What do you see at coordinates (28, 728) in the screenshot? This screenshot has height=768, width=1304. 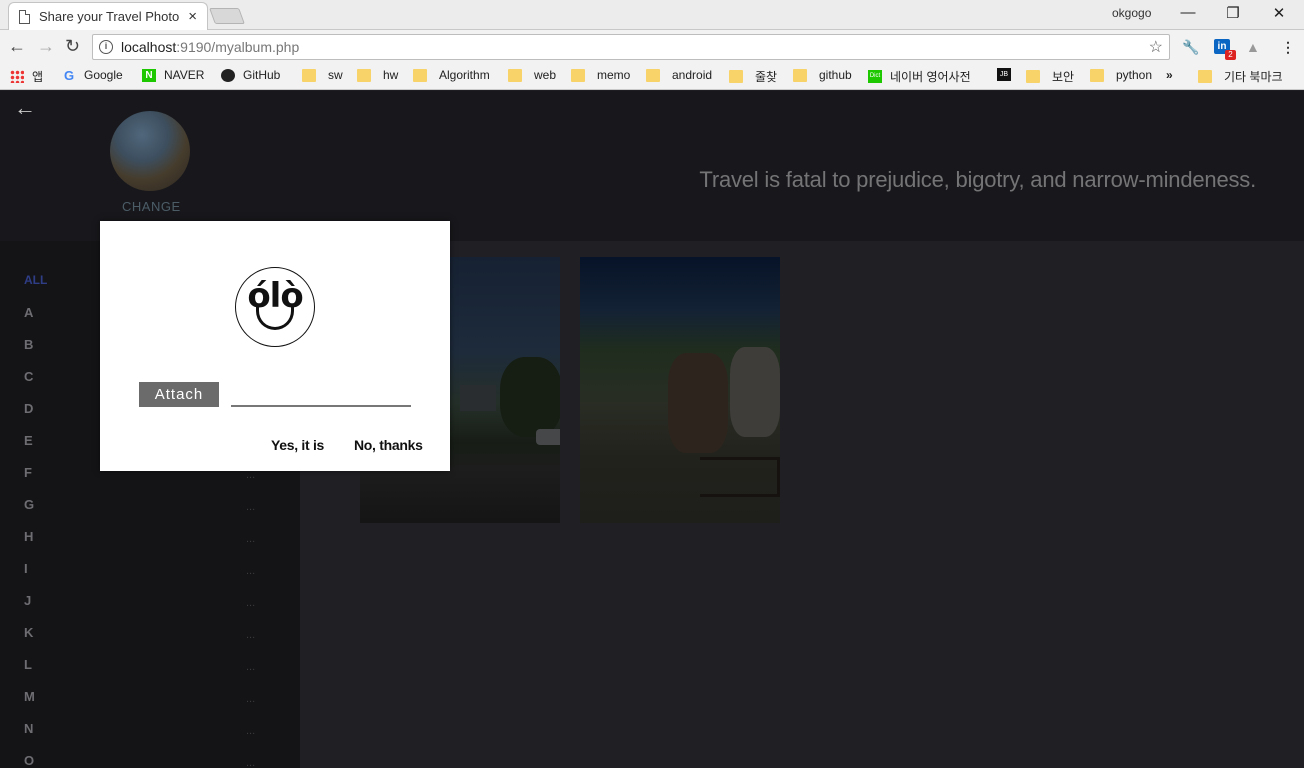 I see `filter-letter: N` at bounding box center [28, 728].